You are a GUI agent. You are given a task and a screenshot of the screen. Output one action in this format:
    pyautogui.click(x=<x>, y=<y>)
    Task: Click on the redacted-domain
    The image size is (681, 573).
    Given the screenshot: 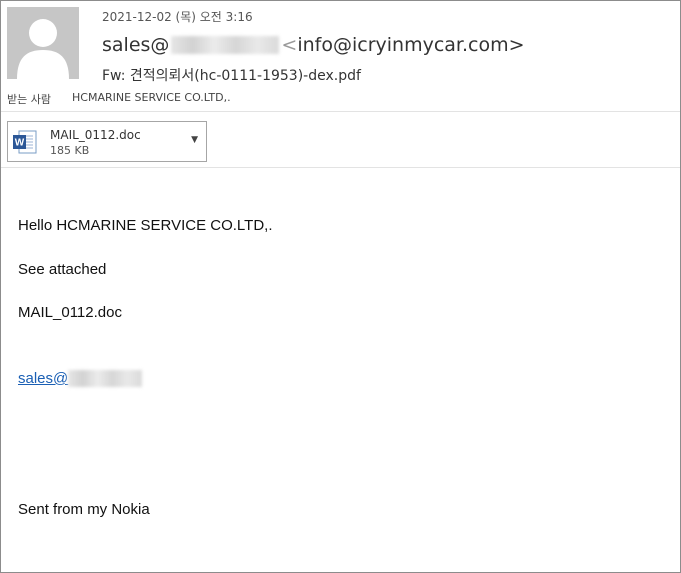 What is the action you would take?
    pyautogui.click(x=225, y=45)
    